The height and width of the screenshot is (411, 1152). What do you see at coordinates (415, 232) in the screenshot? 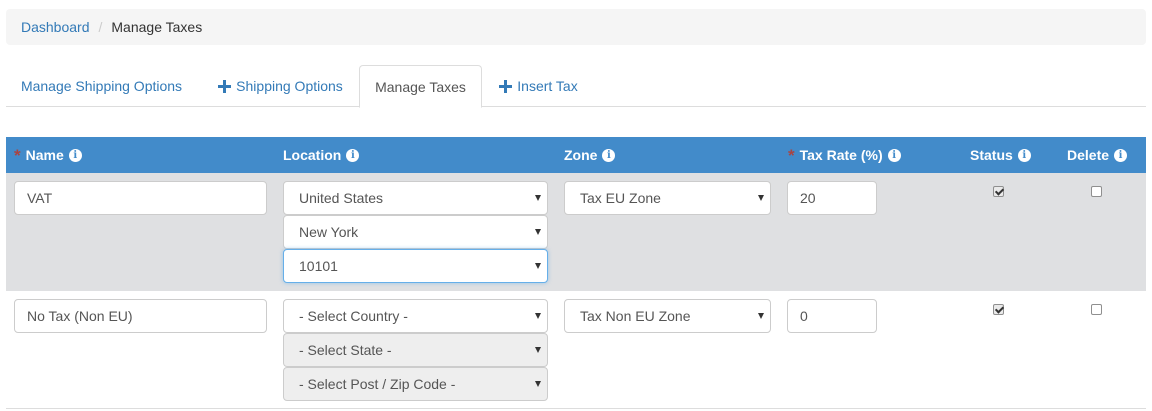
I see `state-select: New York` at bounding box center [415, 232].